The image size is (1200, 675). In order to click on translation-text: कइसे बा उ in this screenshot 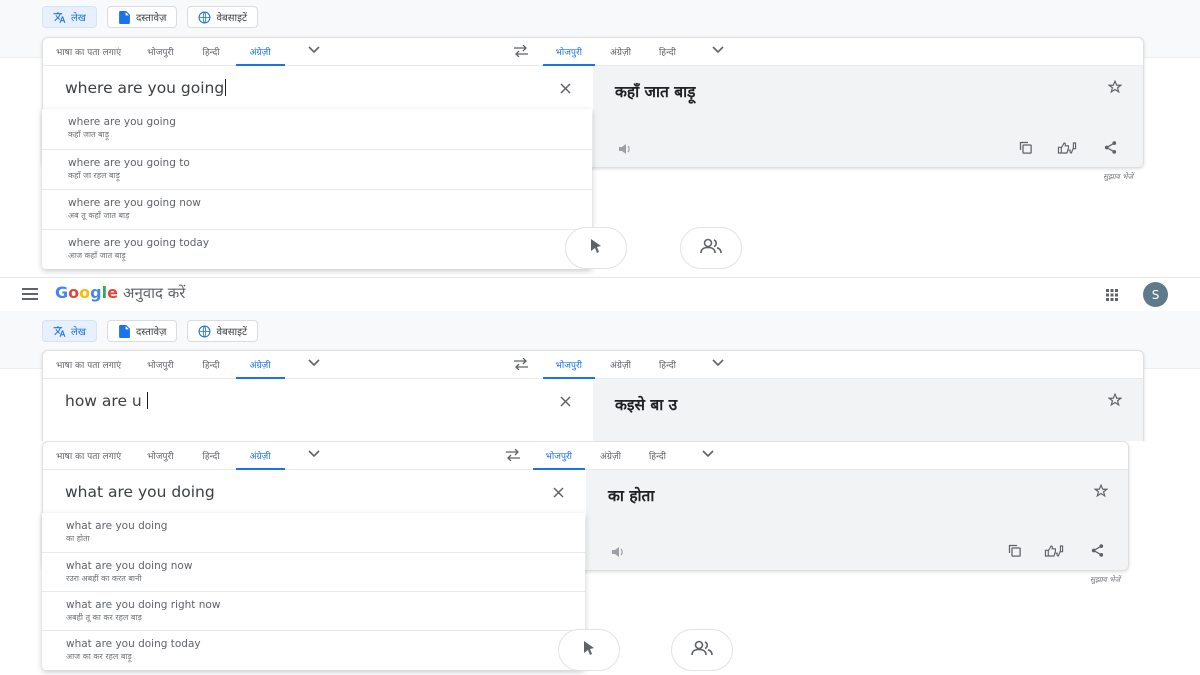, I will do `click(646, 405)`.